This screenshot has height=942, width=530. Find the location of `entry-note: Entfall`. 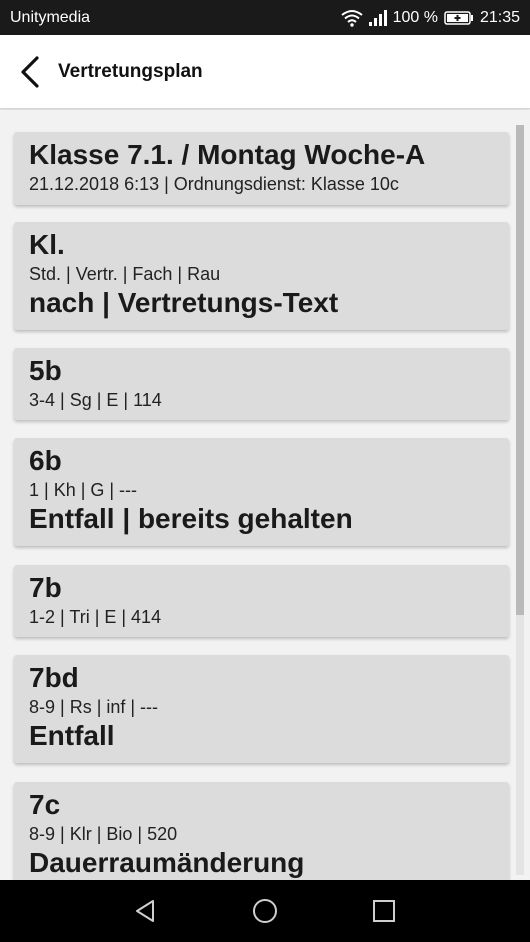

entry-note: Entfall is located at coordinates (72, 735).